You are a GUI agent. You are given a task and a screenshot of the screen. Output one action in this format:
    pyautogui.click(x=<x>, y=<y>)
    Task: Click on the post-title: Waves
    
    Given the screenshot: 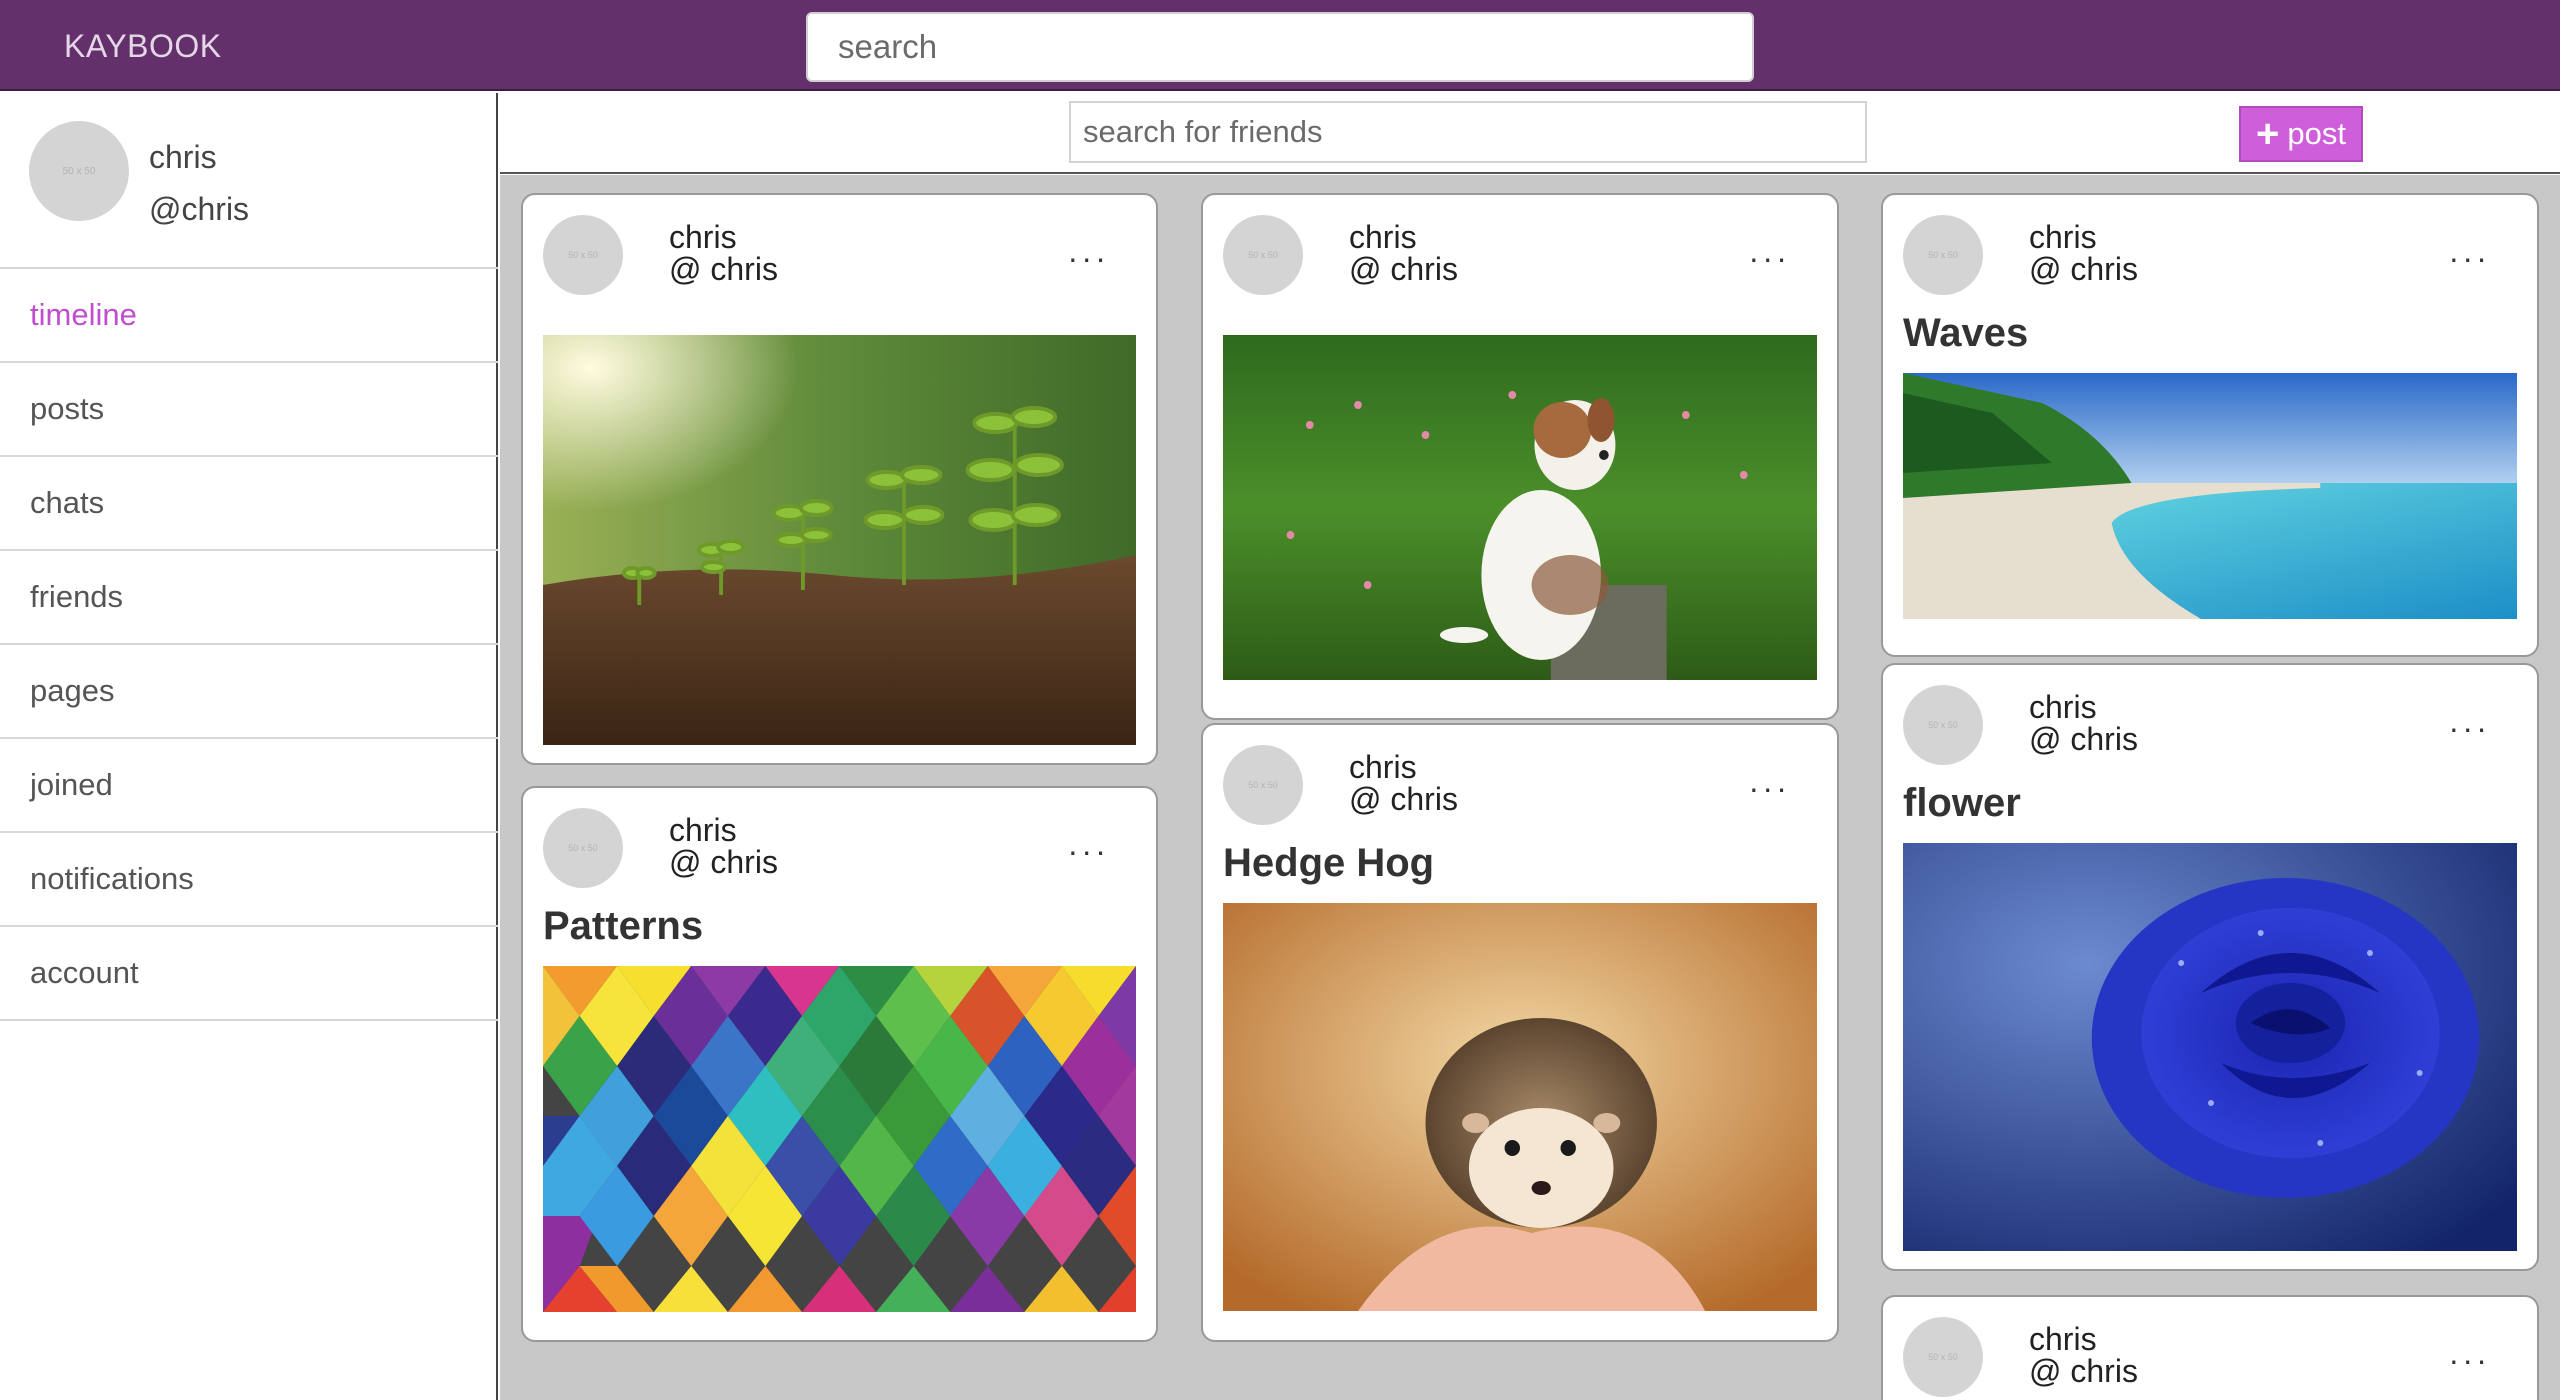 What is the action you would take?
    pyautogui.click(x=1966, y=333)
    